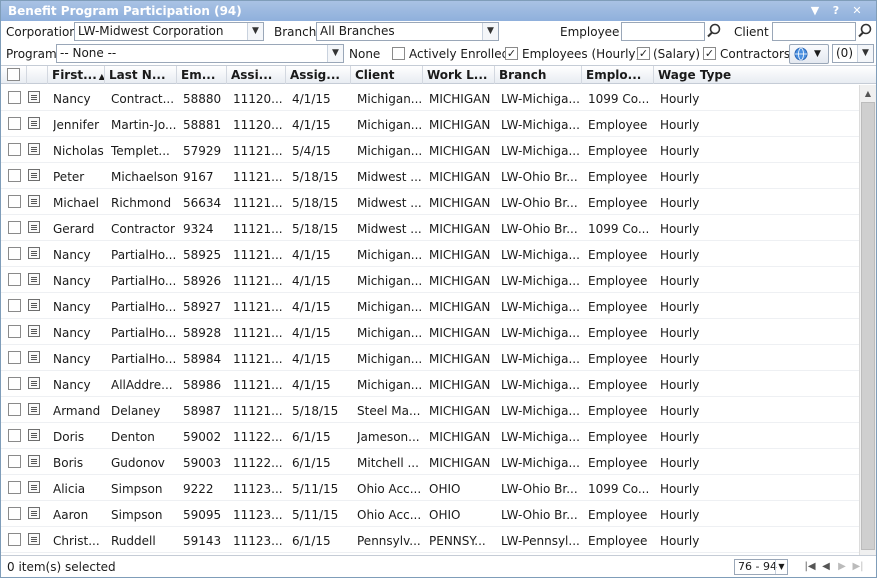  Describe the element at coordinates (311, 307) in the screenshot. I see `assign-date-cell: 4/1/15` at that location.